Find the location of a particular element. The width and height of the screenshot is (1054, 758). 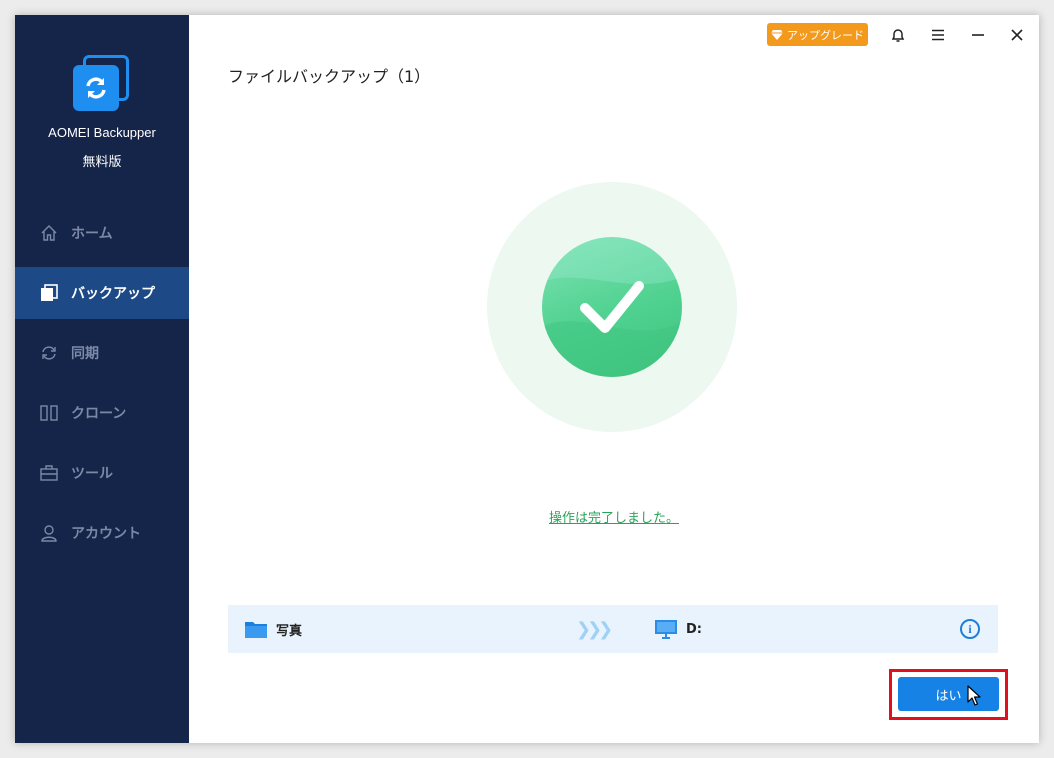

task-destination: D: is located at coordinates (678, 629).